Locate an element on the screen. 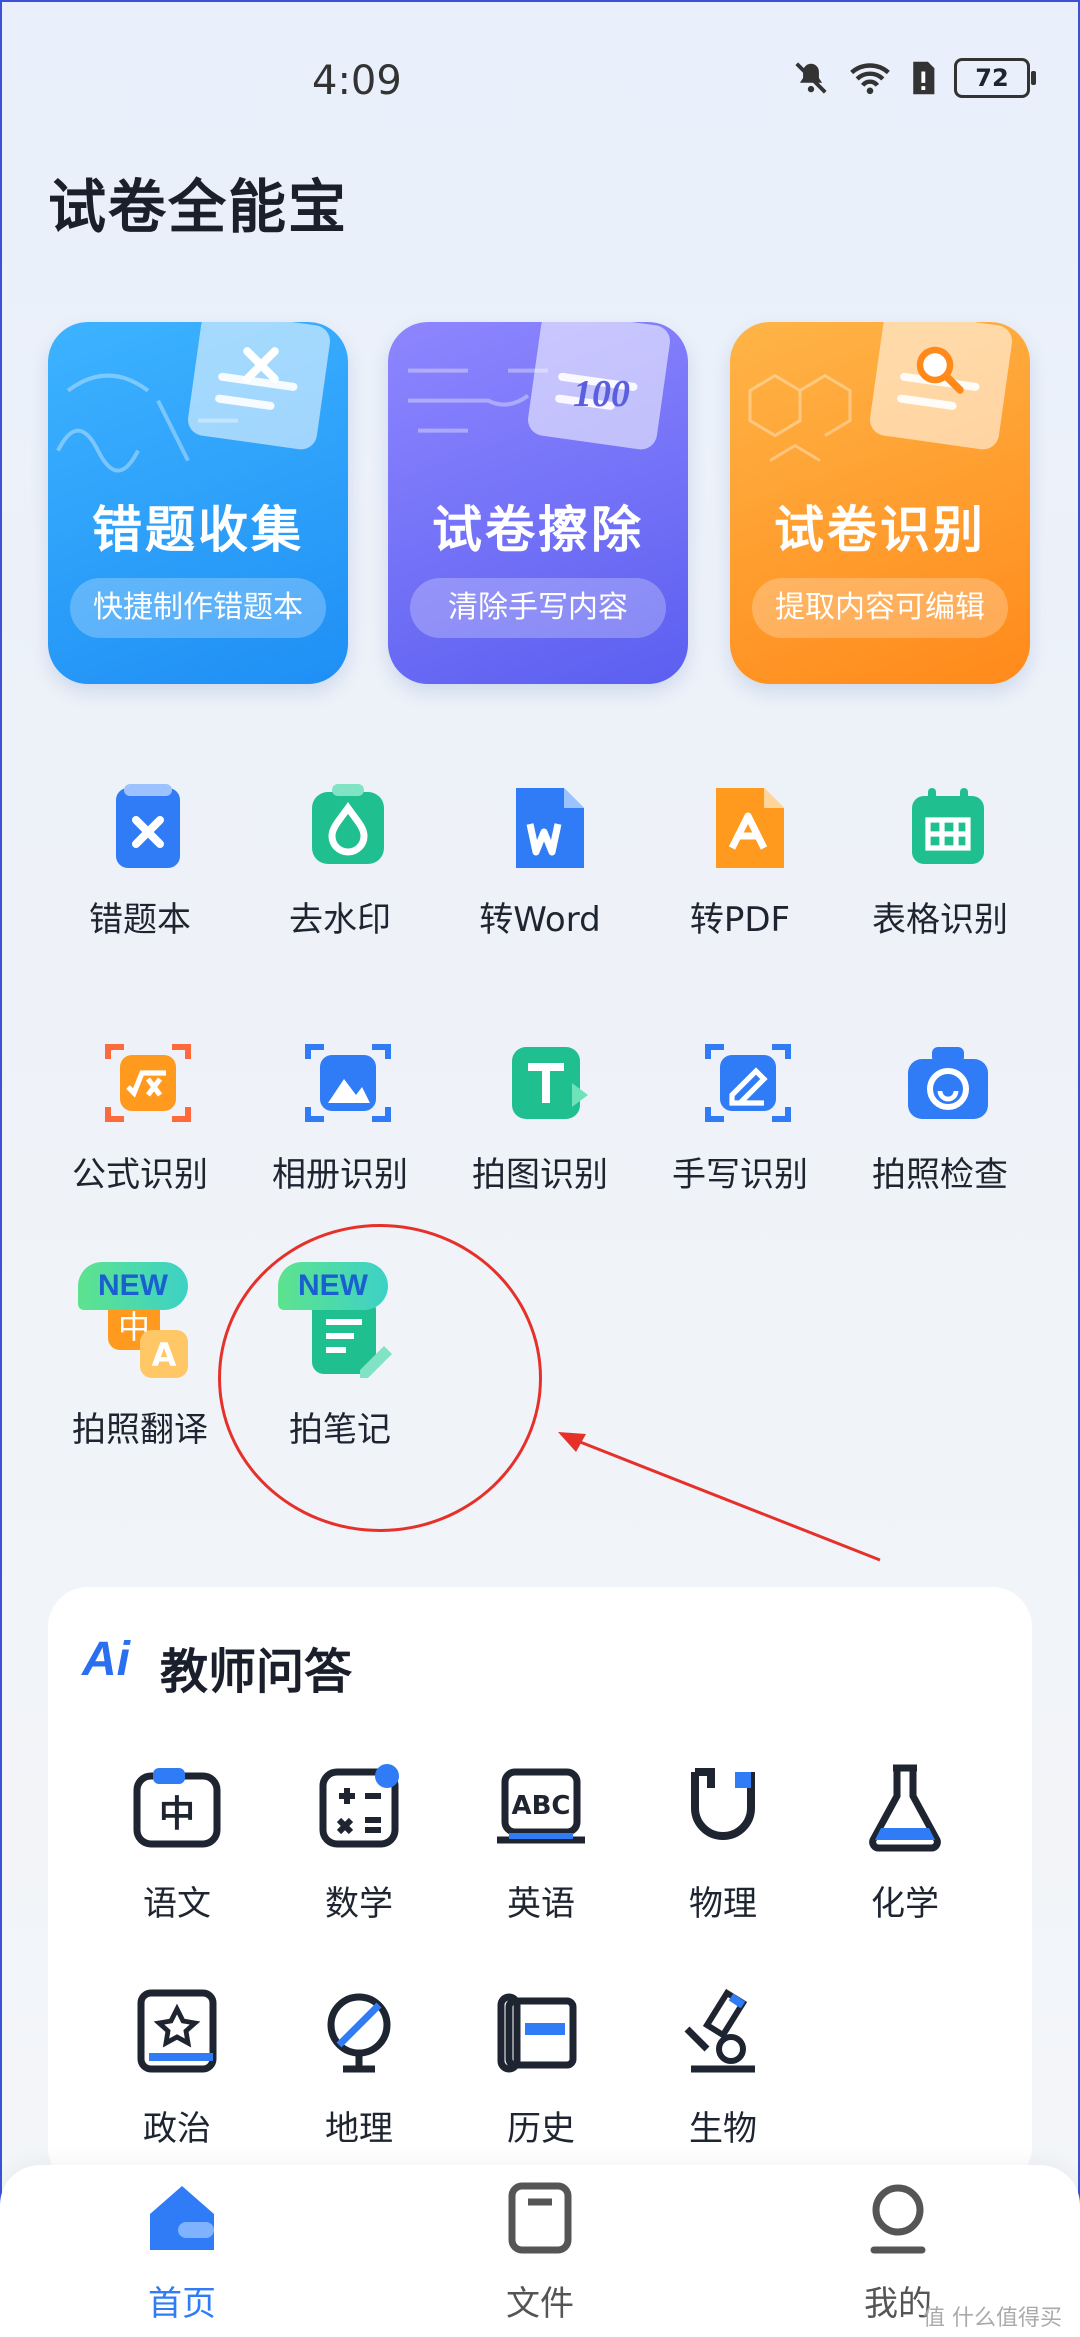 This screenshot has height=2337, width=1080. file-icon is located at coordinates (540, 2218).